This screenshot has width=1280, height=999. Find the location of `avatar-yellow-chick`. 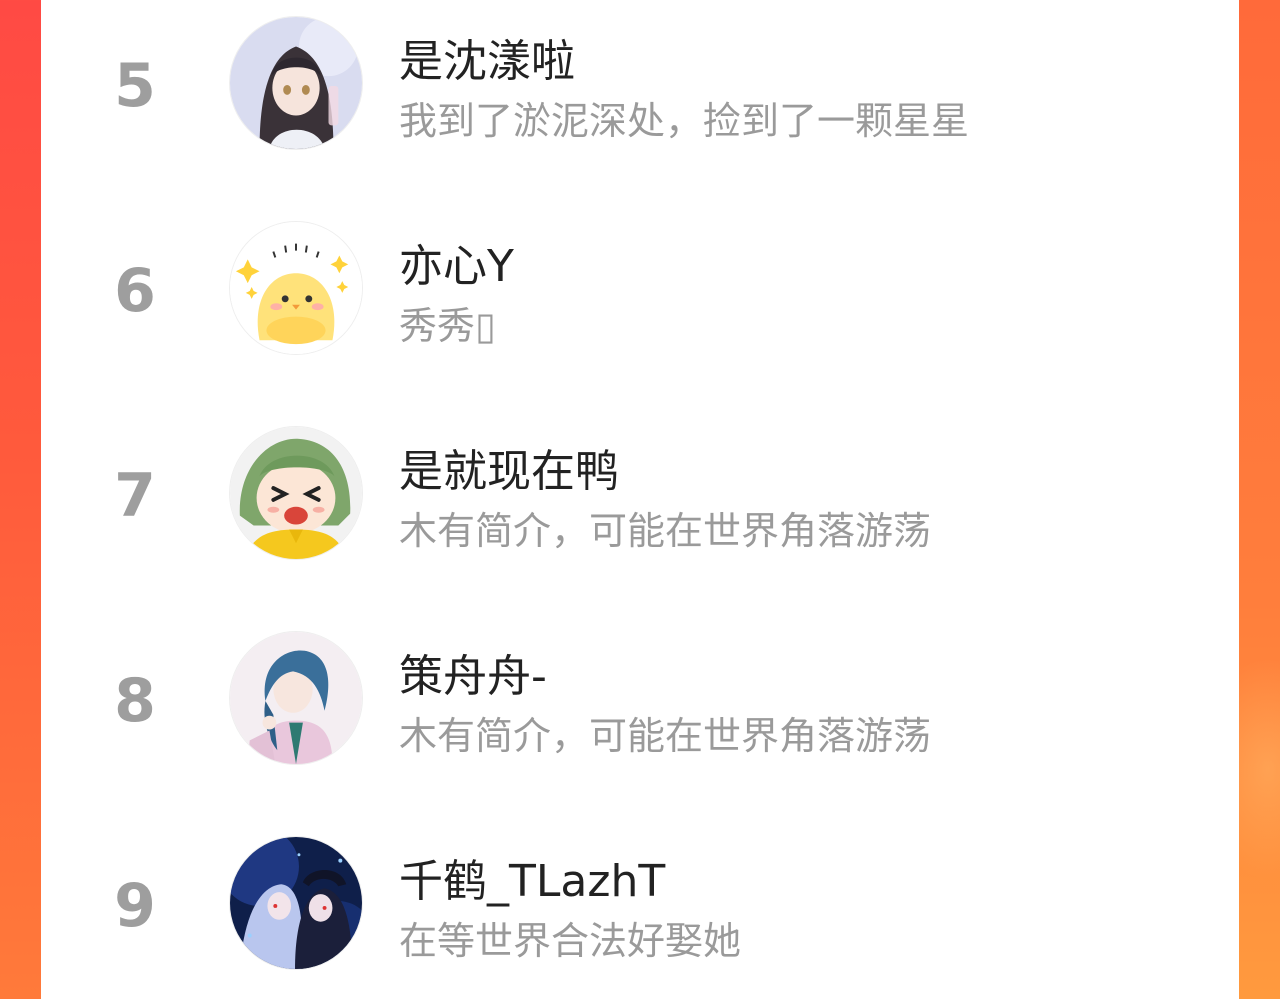

avatar-yellow-chick is located at coordinates (296, 288).